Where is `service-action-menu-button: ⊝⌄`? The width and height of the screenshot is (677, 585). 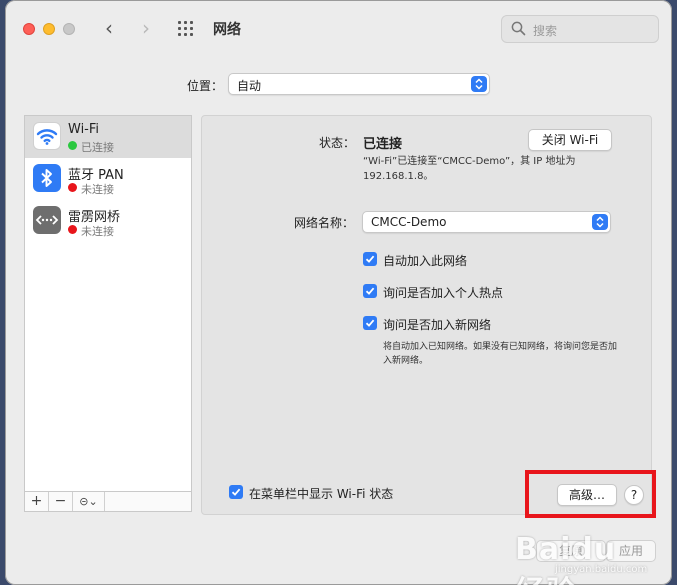
service-action-menu-button: ⊝⌄ is located at coordinates (89, 501).